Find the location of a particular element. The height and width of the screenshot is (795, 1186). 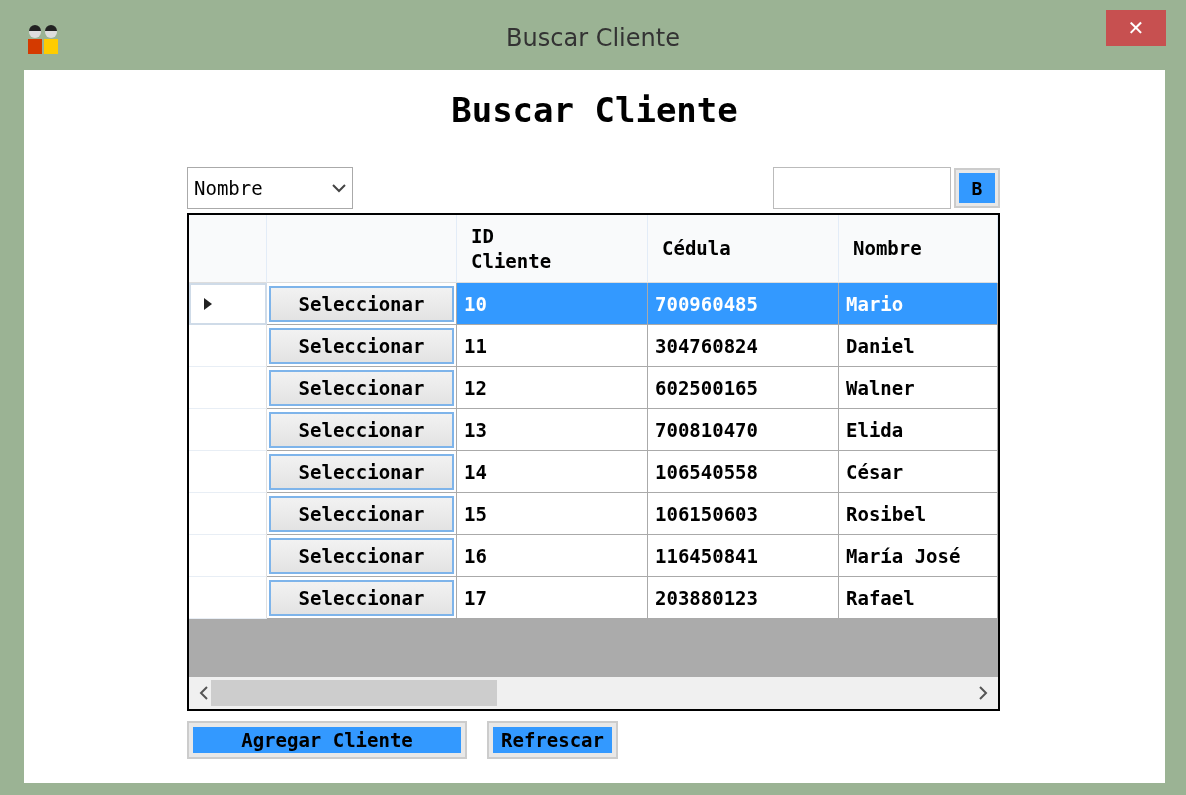

table-cell: María José is located at coordinates (918, 556).